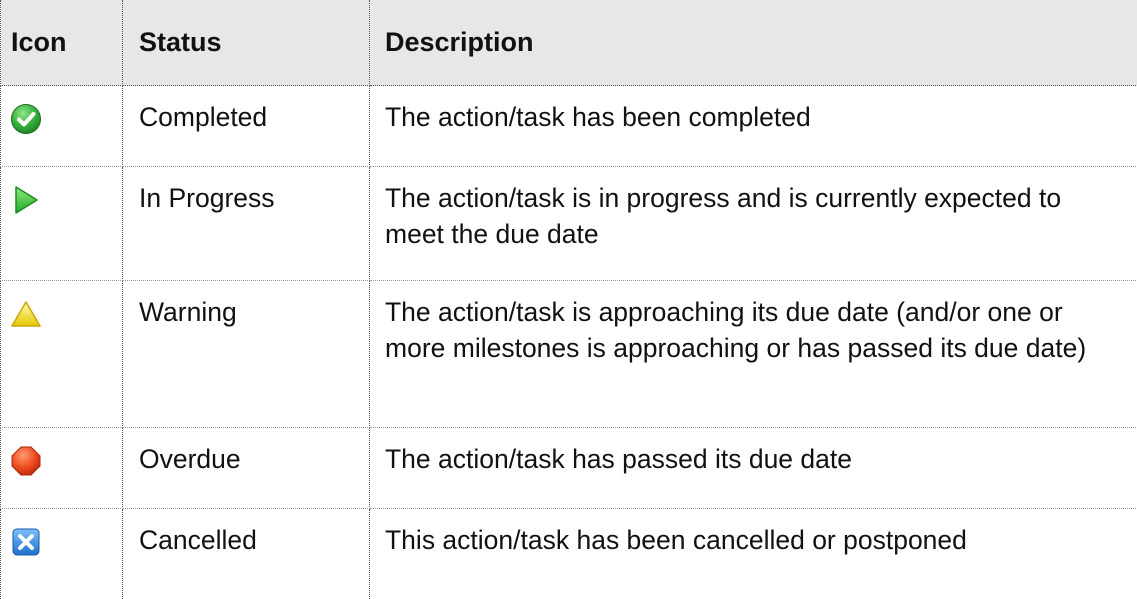 Image resolution: width=1137 pixels, height=599 pixels. I want to click on status-label: Completed, so click(246, 126).